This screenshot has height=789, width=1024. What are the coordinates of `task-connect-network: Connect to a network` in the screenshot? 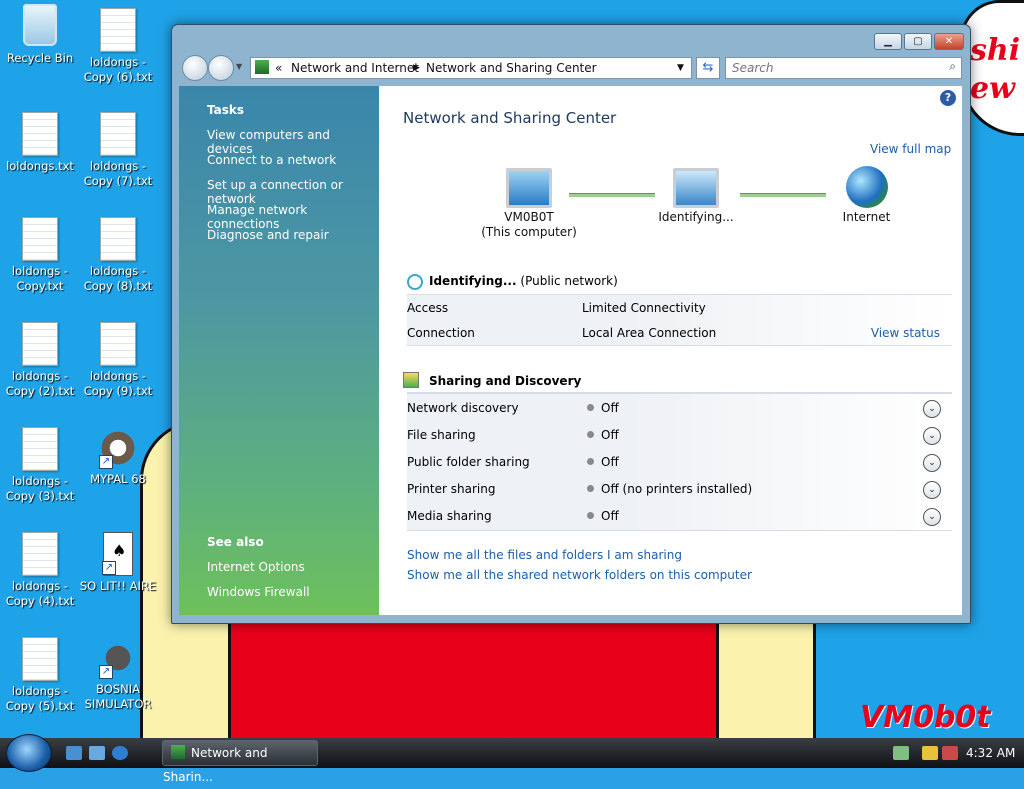 It's located at (271, 160).